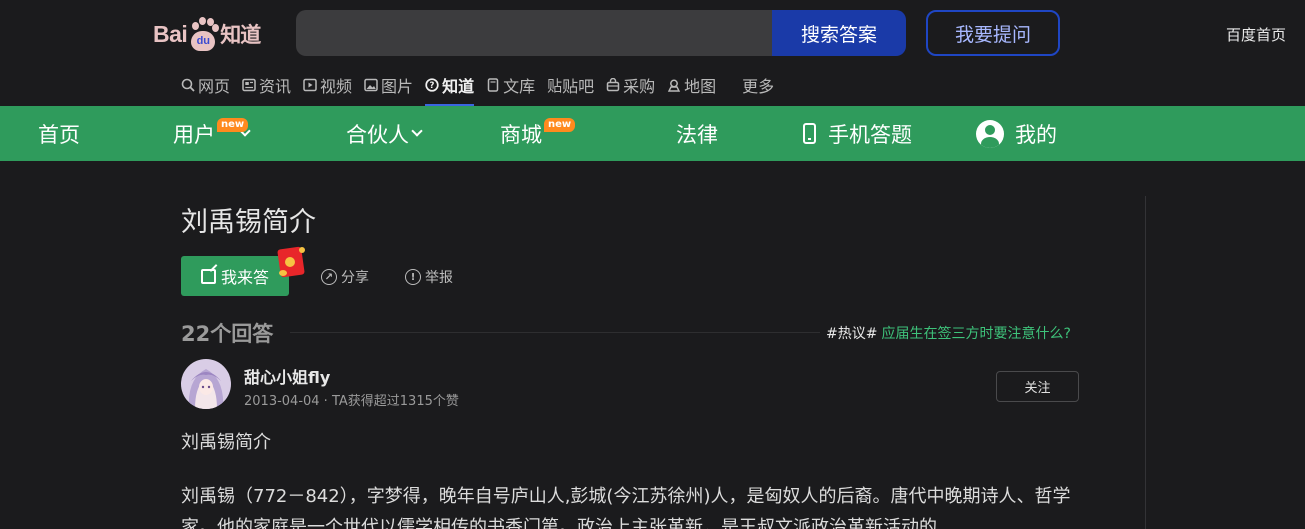 The image size is (1305, 529). Describe the element at coordinates (534, 33) in the screenshot. I see `search-input` at that location.